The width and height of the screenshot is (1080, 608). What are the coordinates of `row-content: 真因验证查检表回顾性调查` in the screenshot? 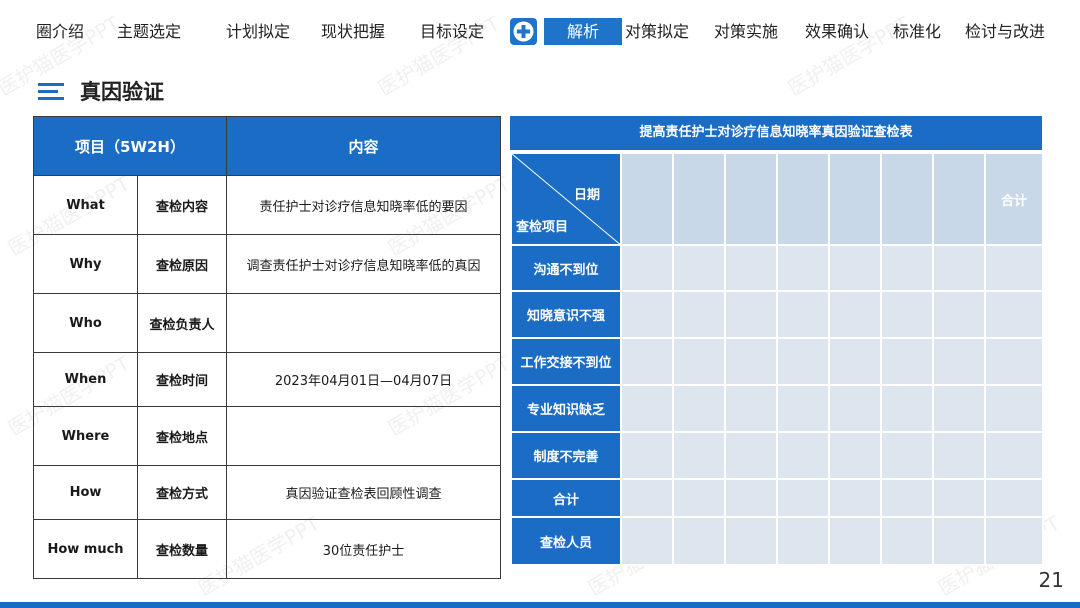 It's located at (364, 492).